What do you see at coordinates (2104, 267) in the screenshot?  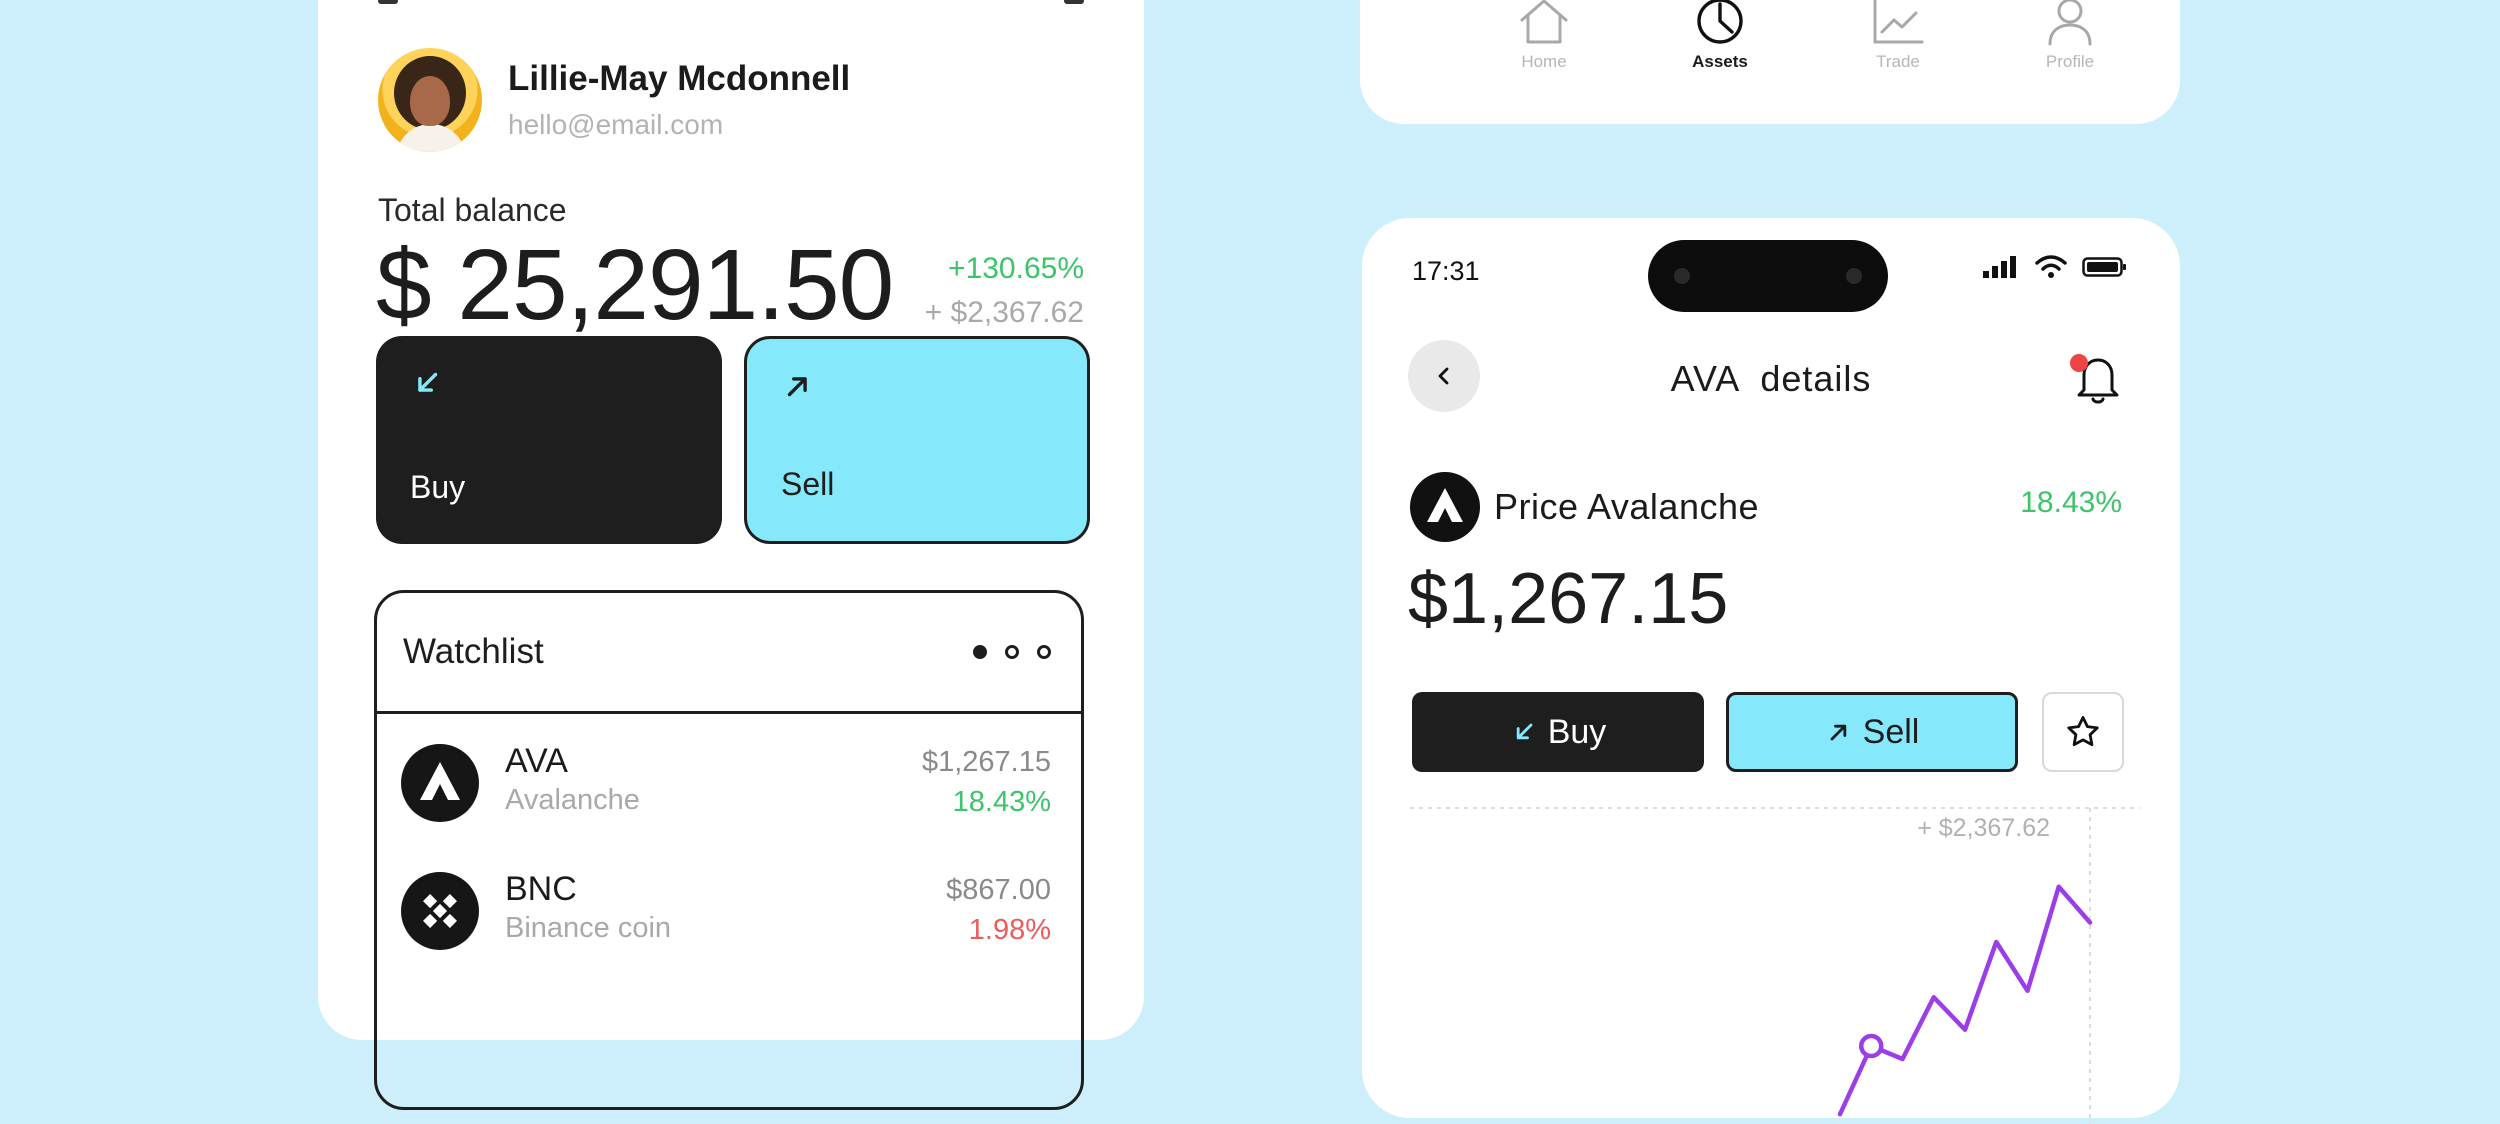 I see `battery-icon` at bounding box center [2104, 267].